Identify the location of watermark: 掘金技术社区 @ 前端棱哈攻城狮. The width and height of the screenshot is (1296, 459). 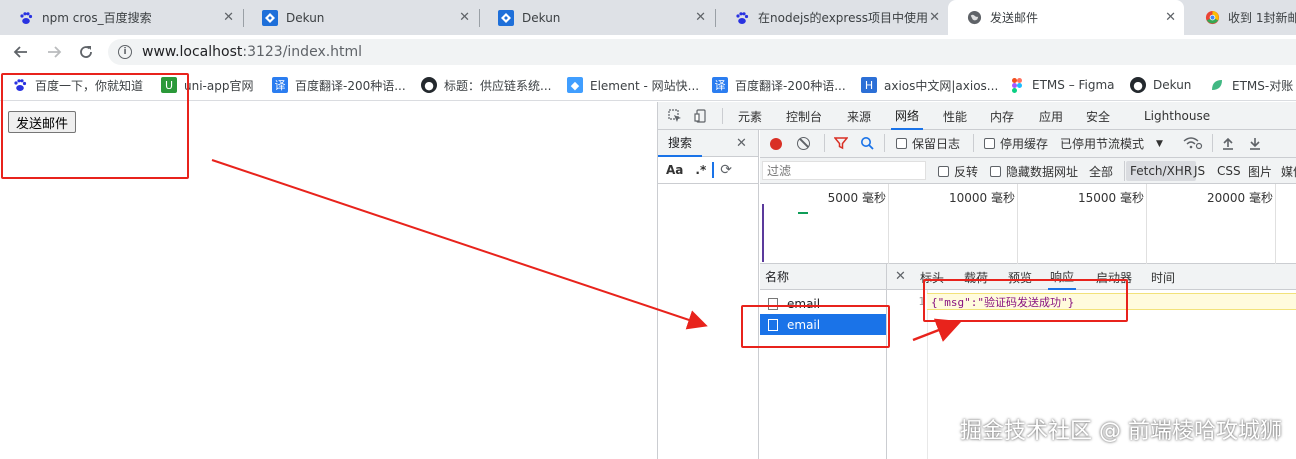
(1121, 431).